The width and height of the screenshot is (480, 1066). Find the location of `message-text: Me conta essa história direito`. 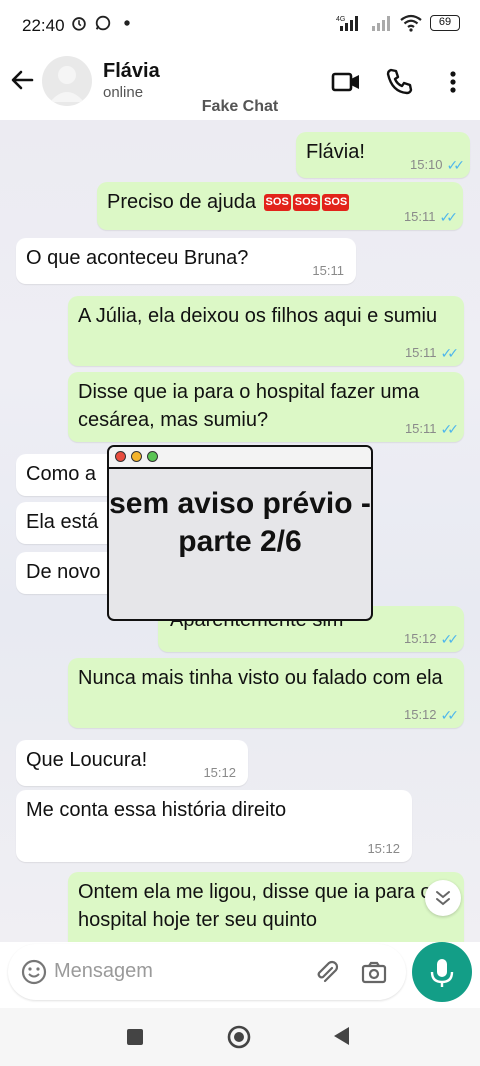

message-text: Me conta essa história direito is located at coordinates (156, 810).